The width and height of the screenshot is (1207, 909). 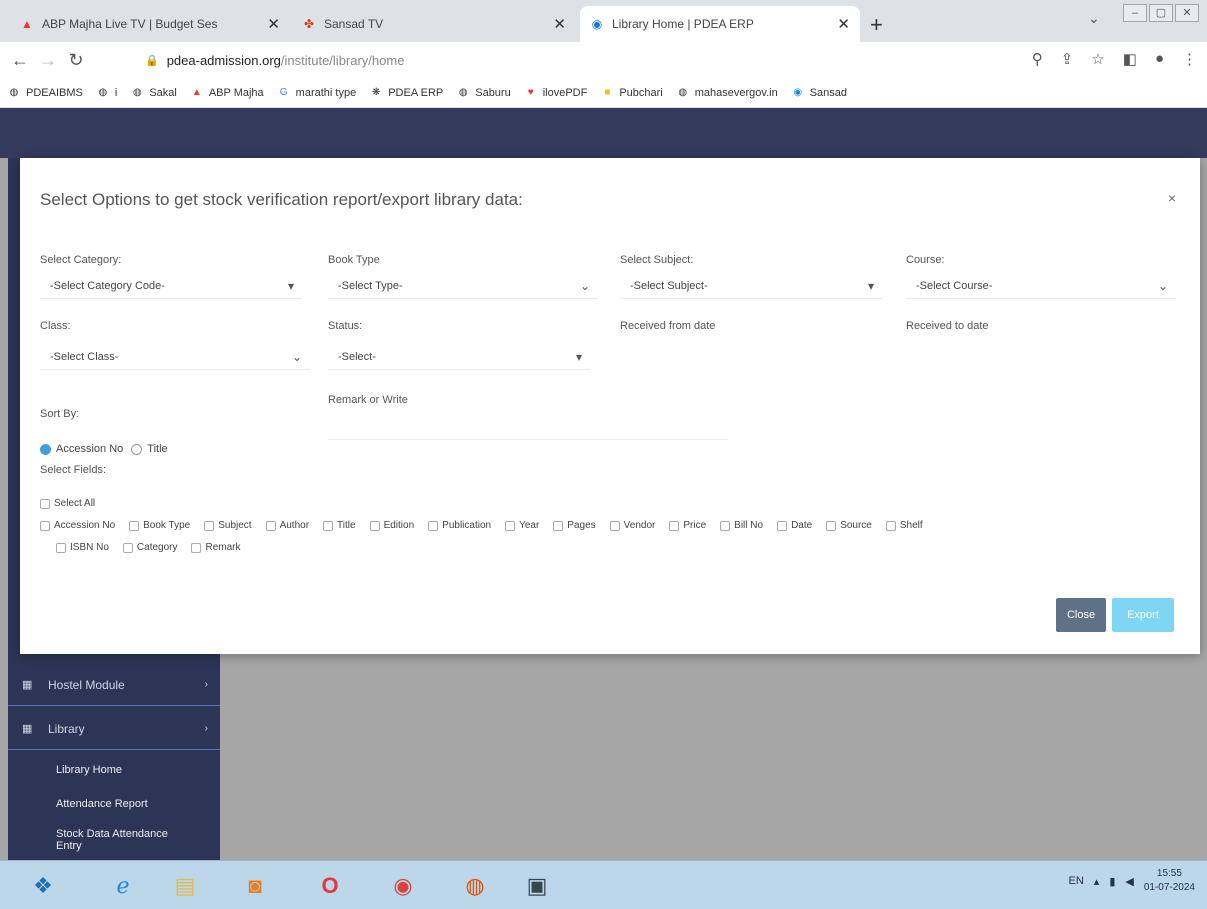 I want to click on language-indicator: EN, so click(x=1076, y=881).